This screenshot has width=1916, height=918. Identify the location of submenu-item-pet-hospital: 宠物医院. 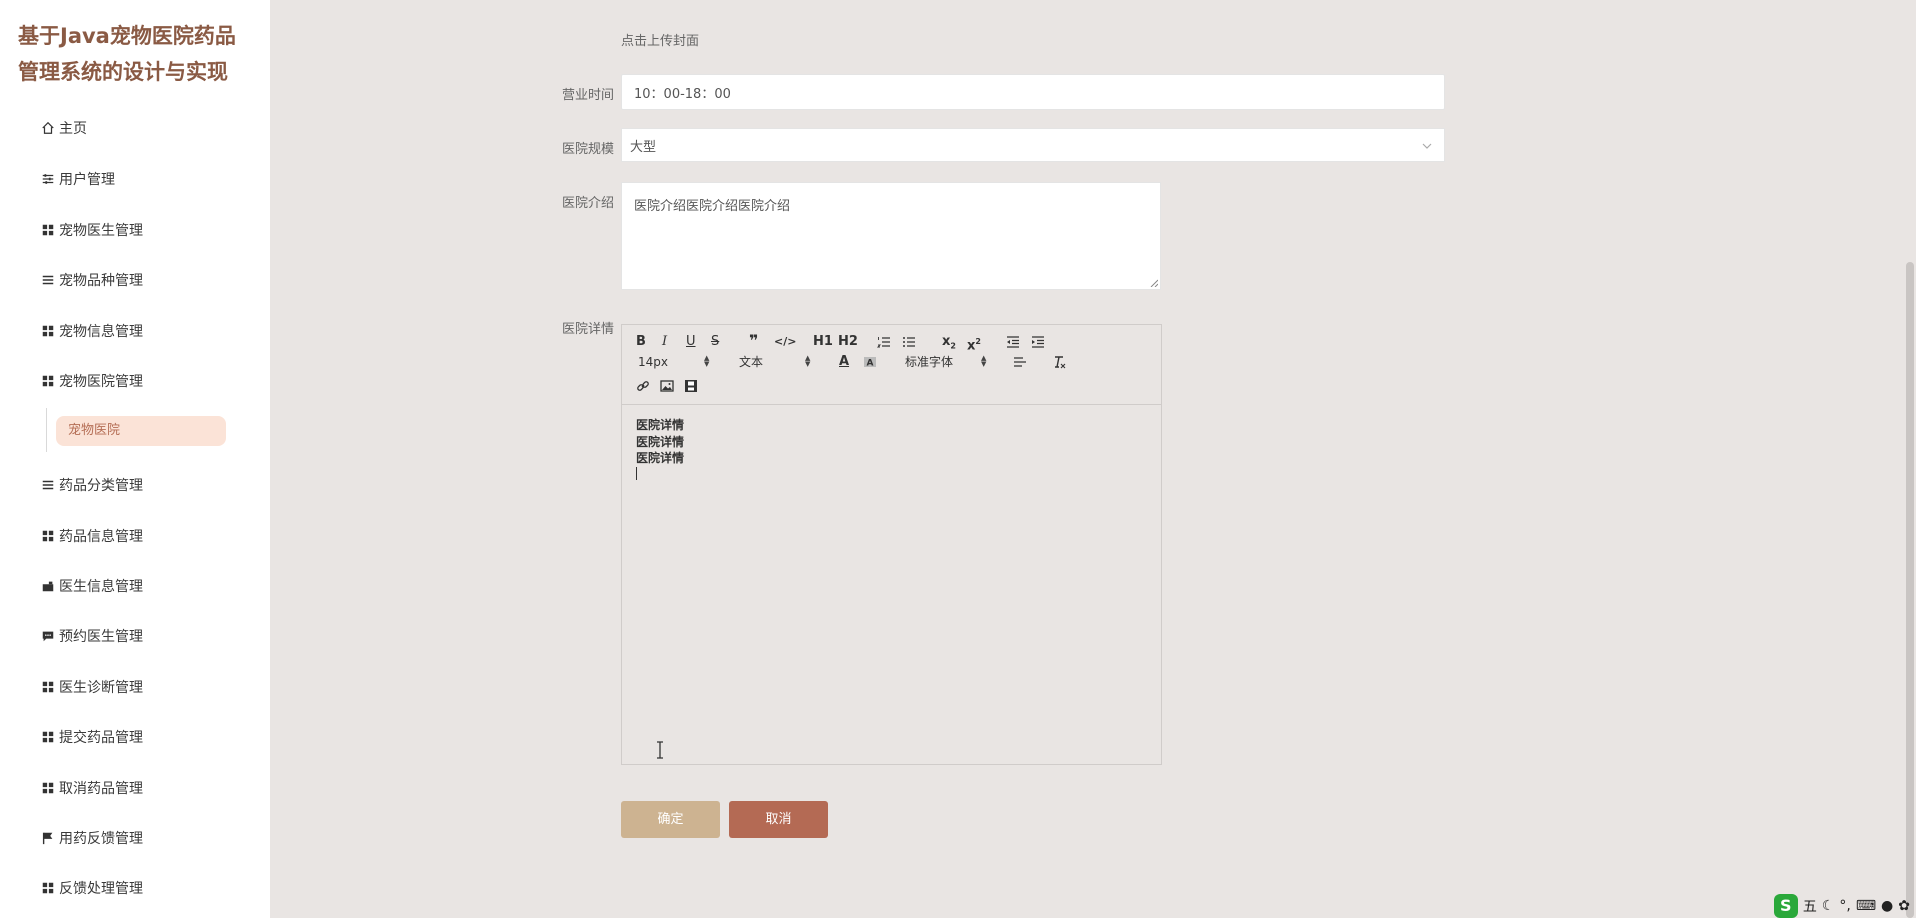
(141, 431).